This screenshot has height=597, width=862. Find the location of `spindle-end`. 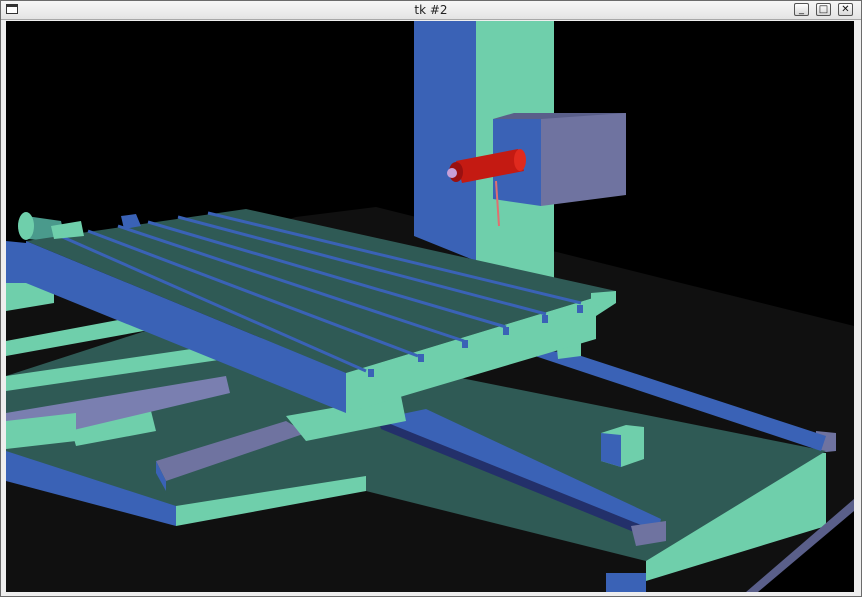

spindle-end is located at coordinates (520, 160).